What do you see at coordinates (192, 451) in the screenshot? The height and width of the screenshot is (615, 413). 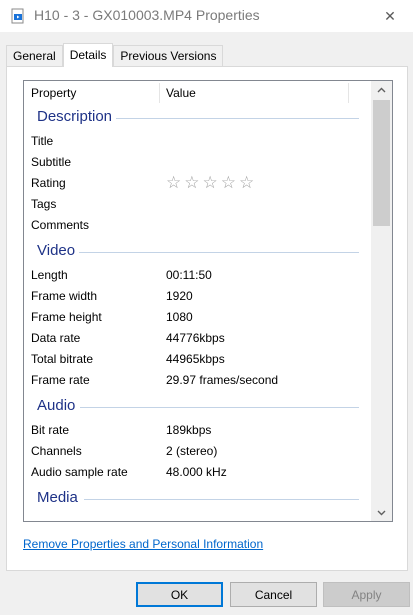 I see `property-value: 2 (stereo)` at bounding box center [192, 451].